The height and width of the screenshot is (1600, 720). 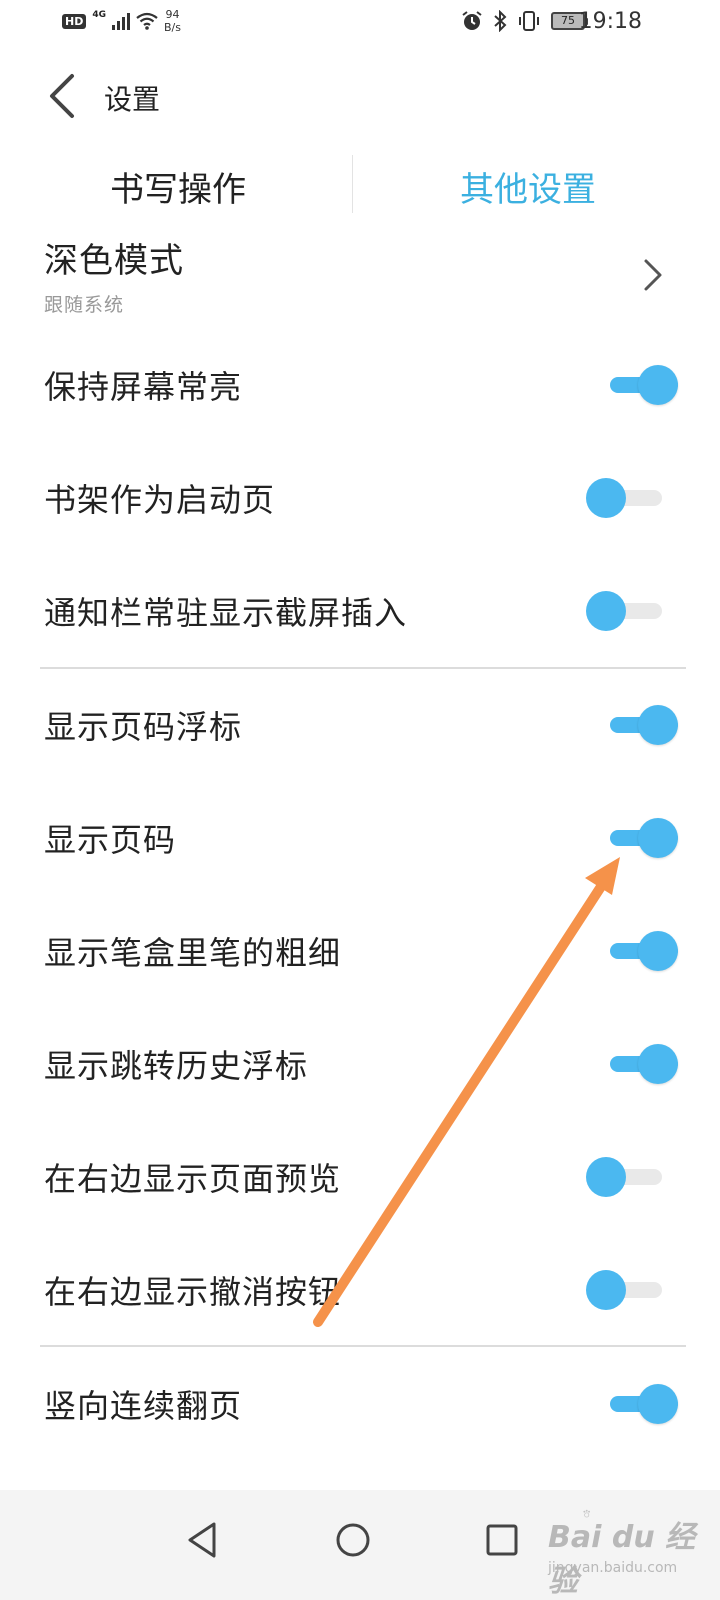 I want to click on setting-row: 在右边显示撤消按钮, so click(x=360, y=1290).